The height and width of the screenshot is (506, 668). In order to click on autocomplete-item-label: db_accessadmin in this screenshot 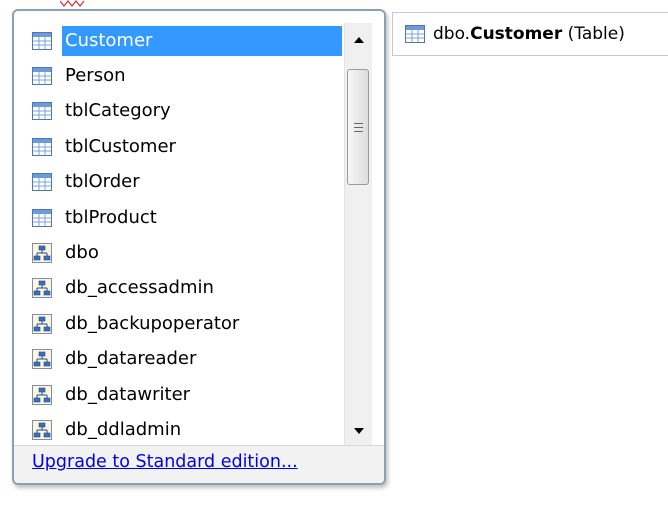, I will do `click(139, 288)`.